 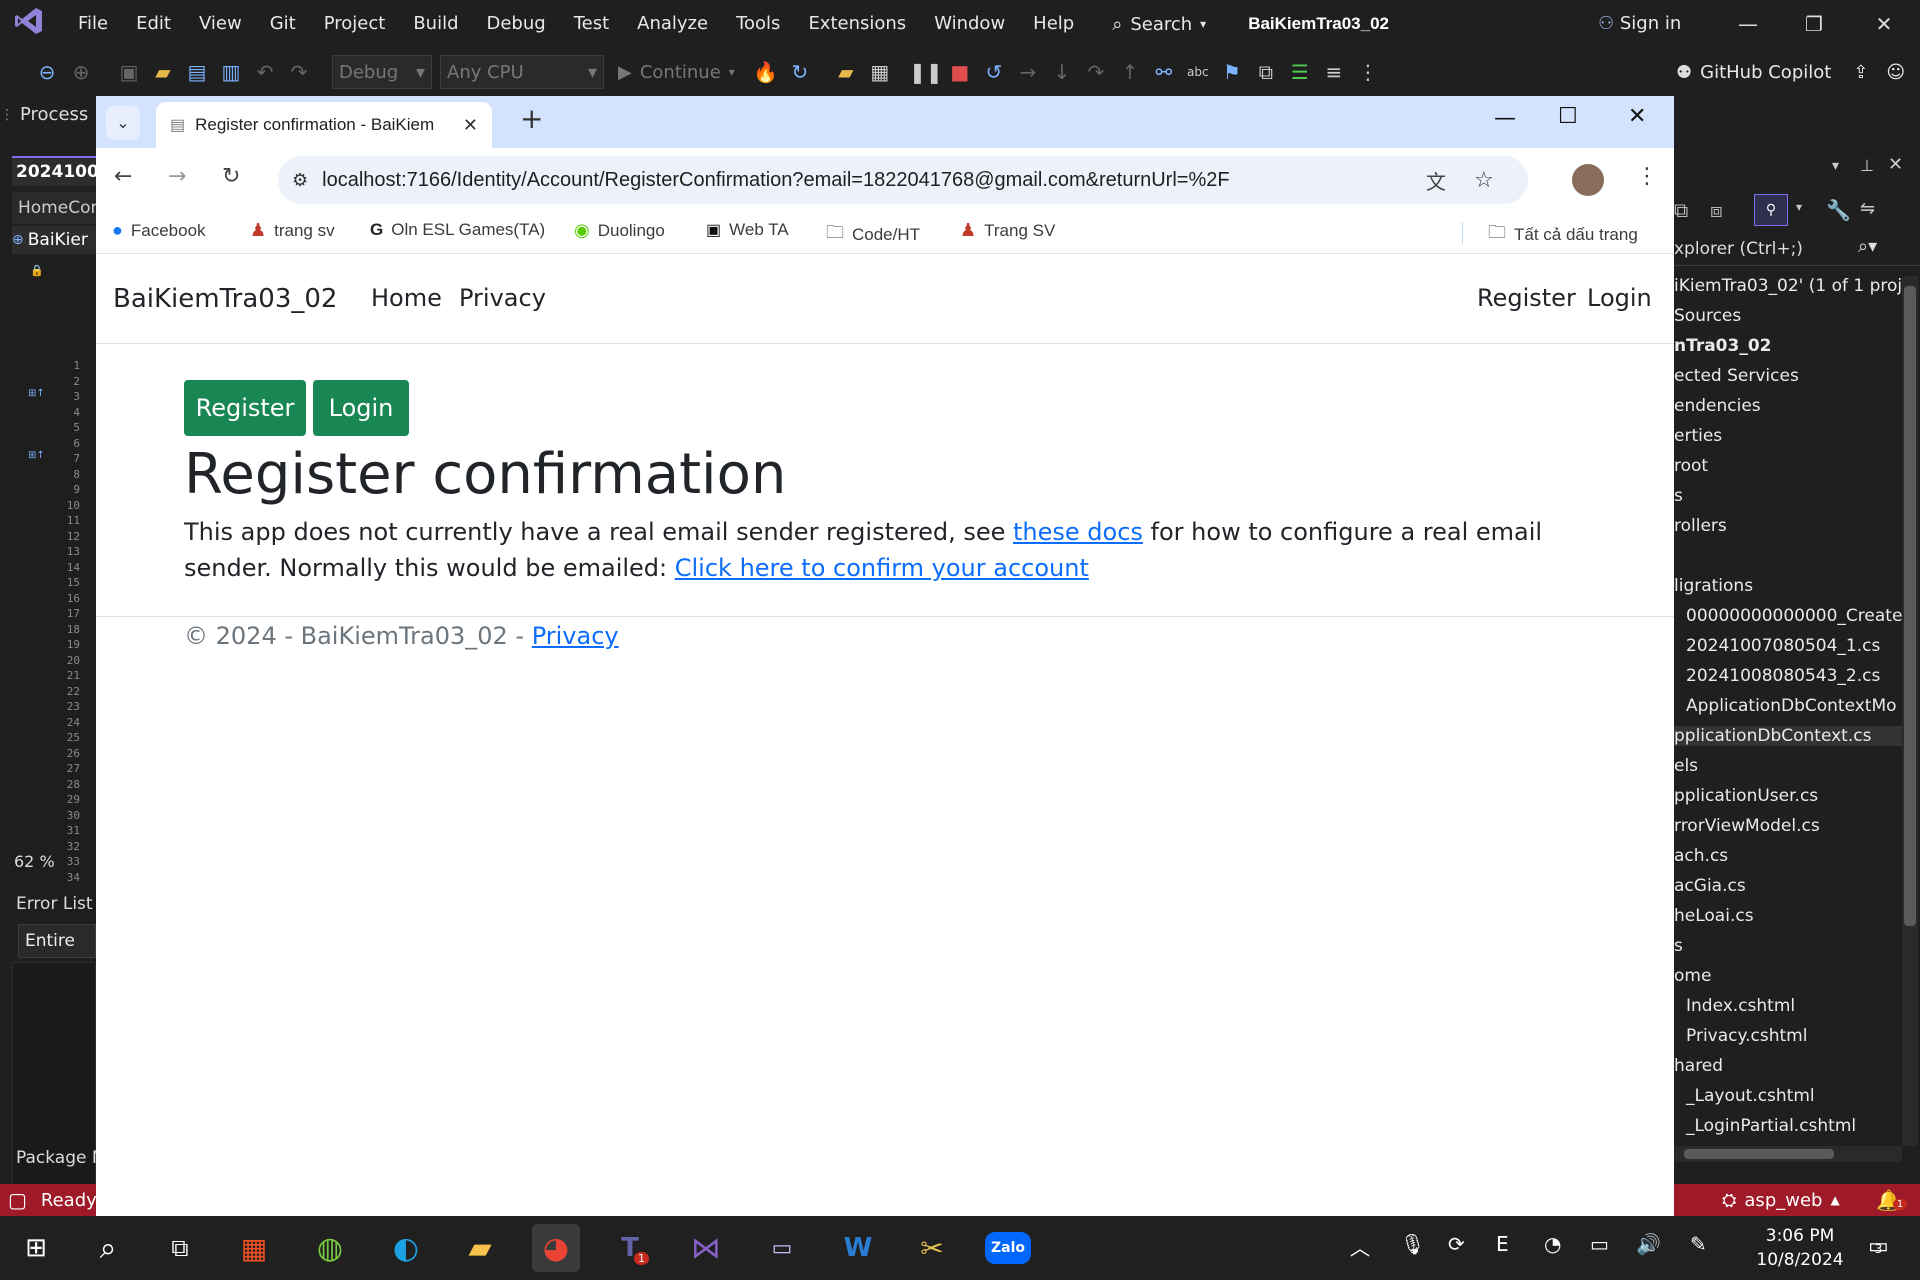 I want to click on chrome-tab-active: ▤ Register confirmation - BaiKiem ✕, so click(x=324, y=125).